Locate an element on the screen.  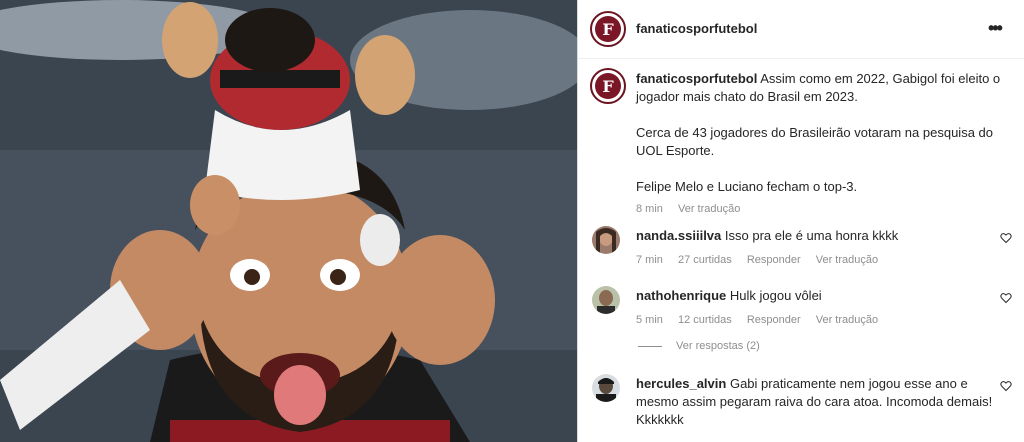
comment-2-likes: 12 curtidas is located at coordinates (705, 320).